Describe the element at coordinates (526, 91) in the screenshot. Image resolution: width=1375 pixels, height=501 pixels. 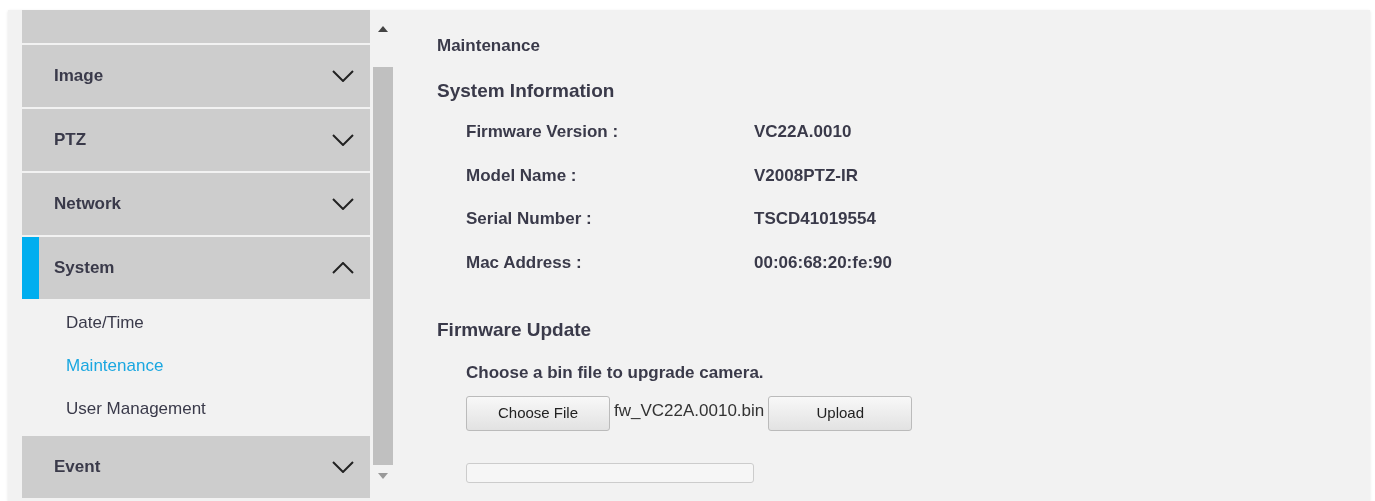
I see `section-heading: System Information` at that location.